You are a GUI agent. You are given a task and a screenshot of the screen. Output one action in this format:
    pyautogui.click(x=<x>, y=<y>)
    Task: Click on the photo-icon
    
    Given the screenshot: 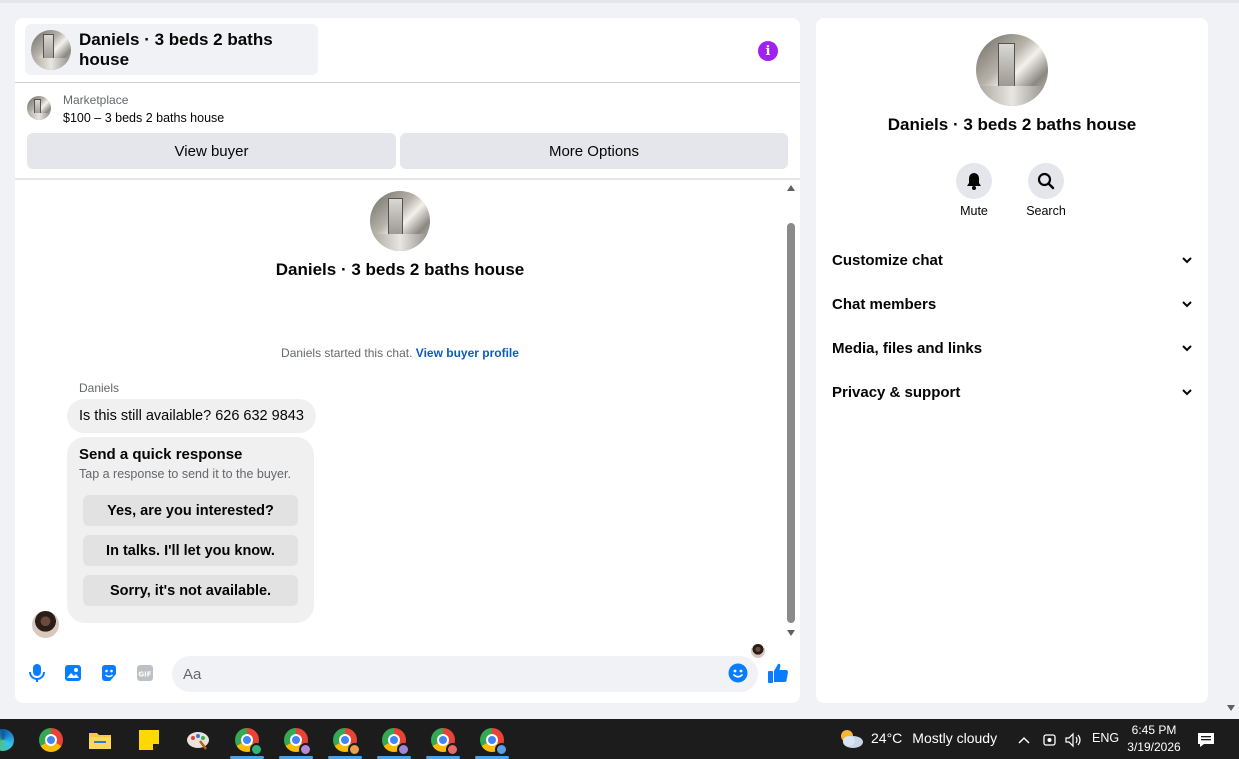 What is the action you would take?
    pyautogui.click(x=73, y=673)
    